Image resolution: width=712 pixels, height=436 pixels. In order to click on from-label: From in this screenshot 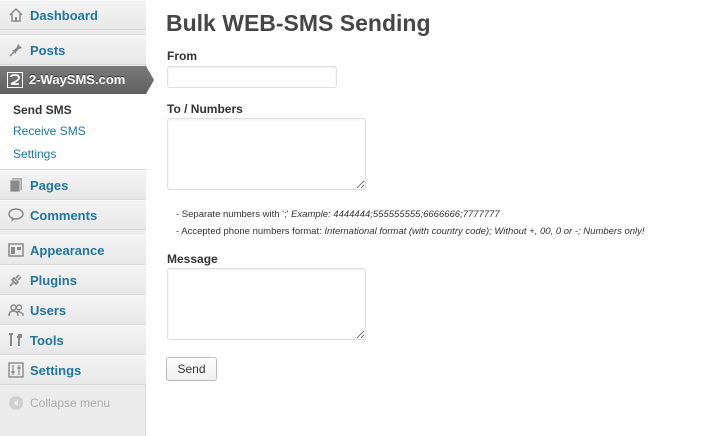, I will do `click(182, 56)`.